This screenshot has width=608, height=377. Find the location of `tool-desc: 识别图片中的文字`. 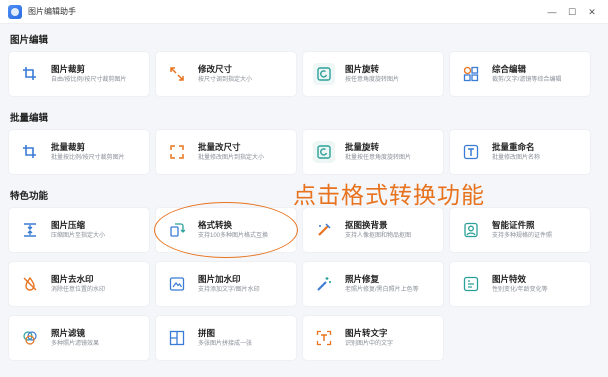

tool-desc: 识别图片中的文字 is located at coordinates (369, 344).